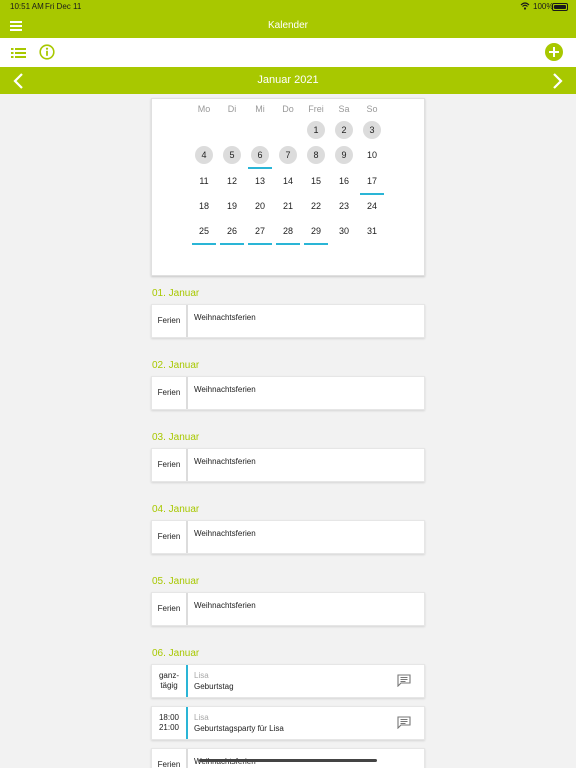 The image size is (576, 768). What do you see at coordinates (543, 6) in the screenshot?
I see `battery-percent: 100%` at bounding box center [543, 6].